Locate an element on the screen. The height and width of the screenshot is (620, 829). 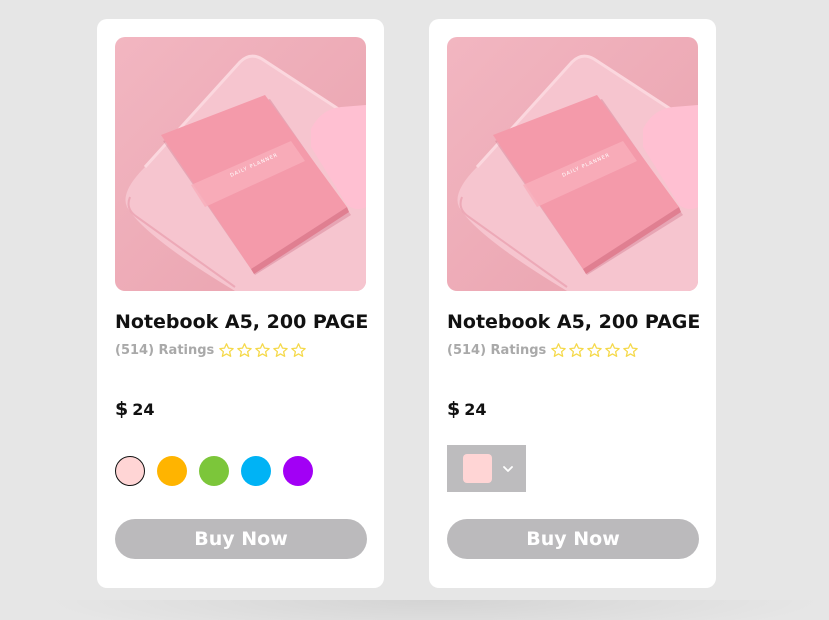
color-dropdown is located at coordinates (486, 468).